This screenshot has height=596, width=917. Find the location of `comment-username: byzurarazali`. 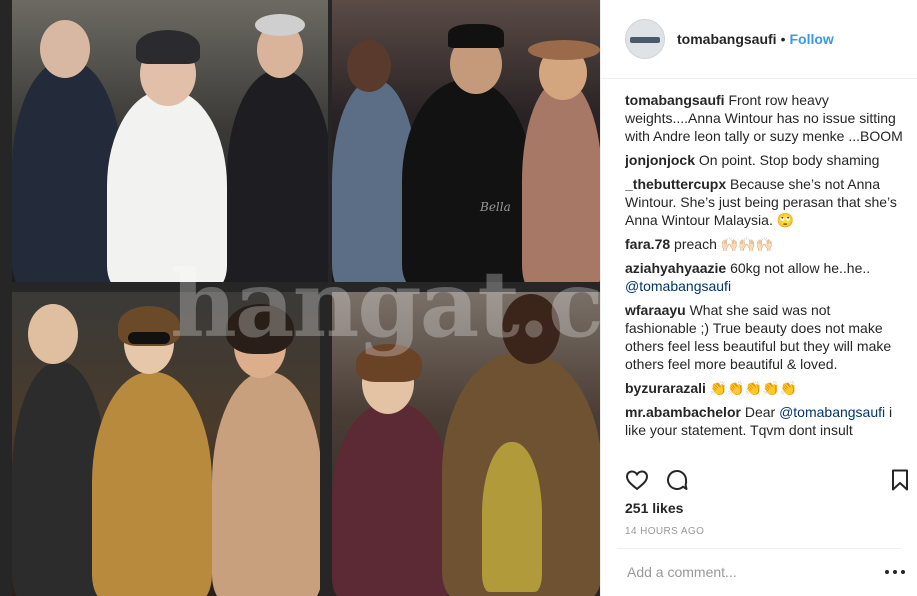

comment-username: byzurarazali is located at coordinates (665, 388).